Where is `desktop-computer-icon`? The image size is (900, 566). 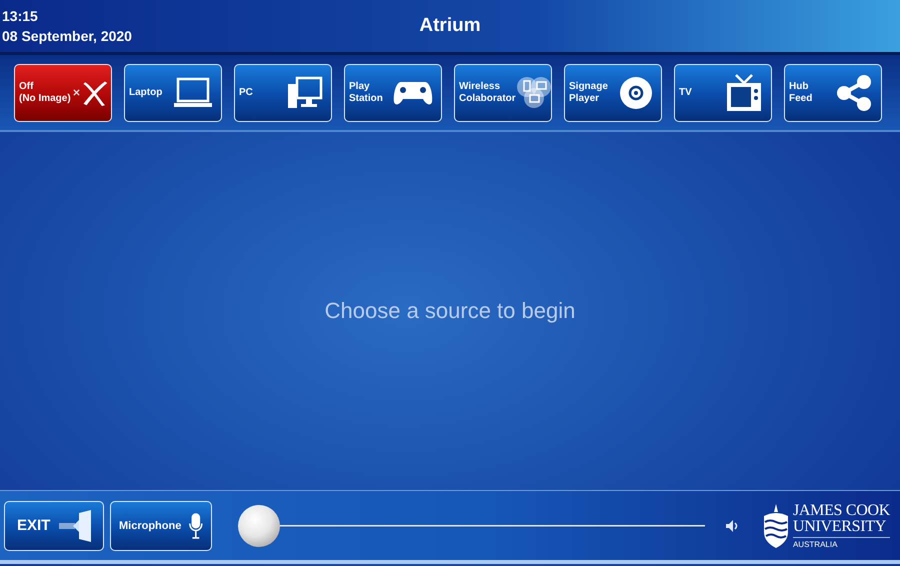
desktop-computer-icon is located at coordinates (305, 93).